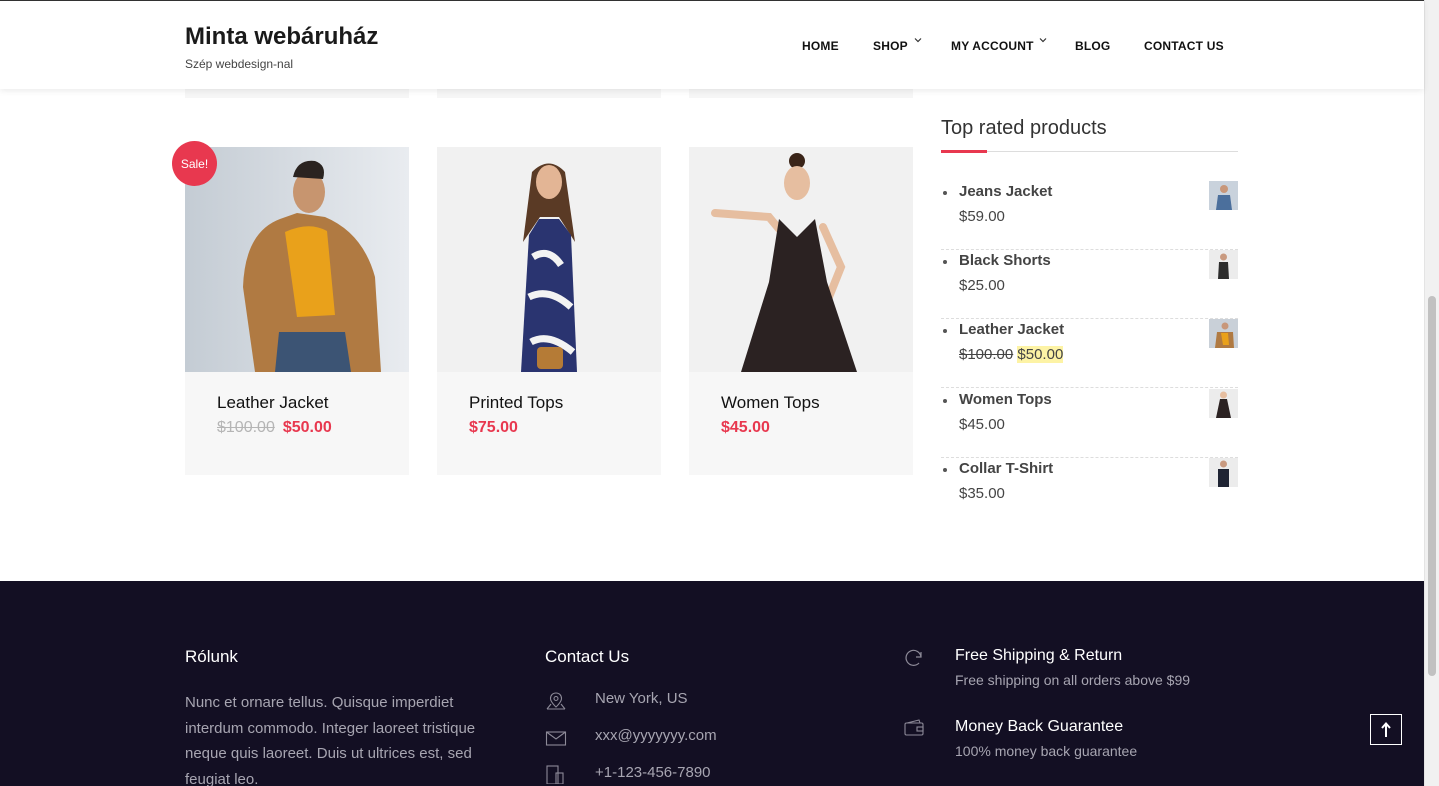 The height and width of the screenshot is (786, 1439). Describe the element at coordinates (587, 656) in the screenshot. I see `footer-contact-title: Contact Us` at that location.